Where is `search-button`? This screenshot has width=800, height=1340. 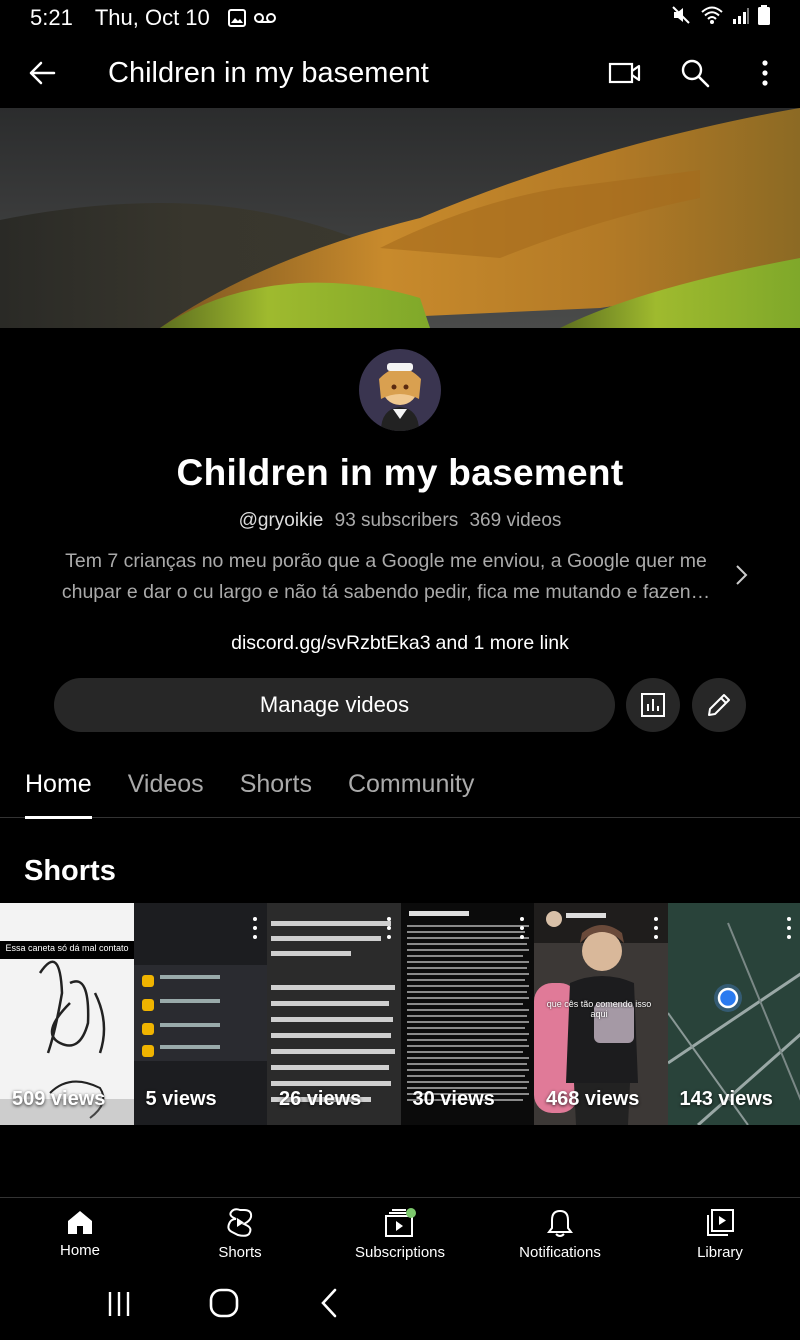
search-button is located at coordinates (695, 73).